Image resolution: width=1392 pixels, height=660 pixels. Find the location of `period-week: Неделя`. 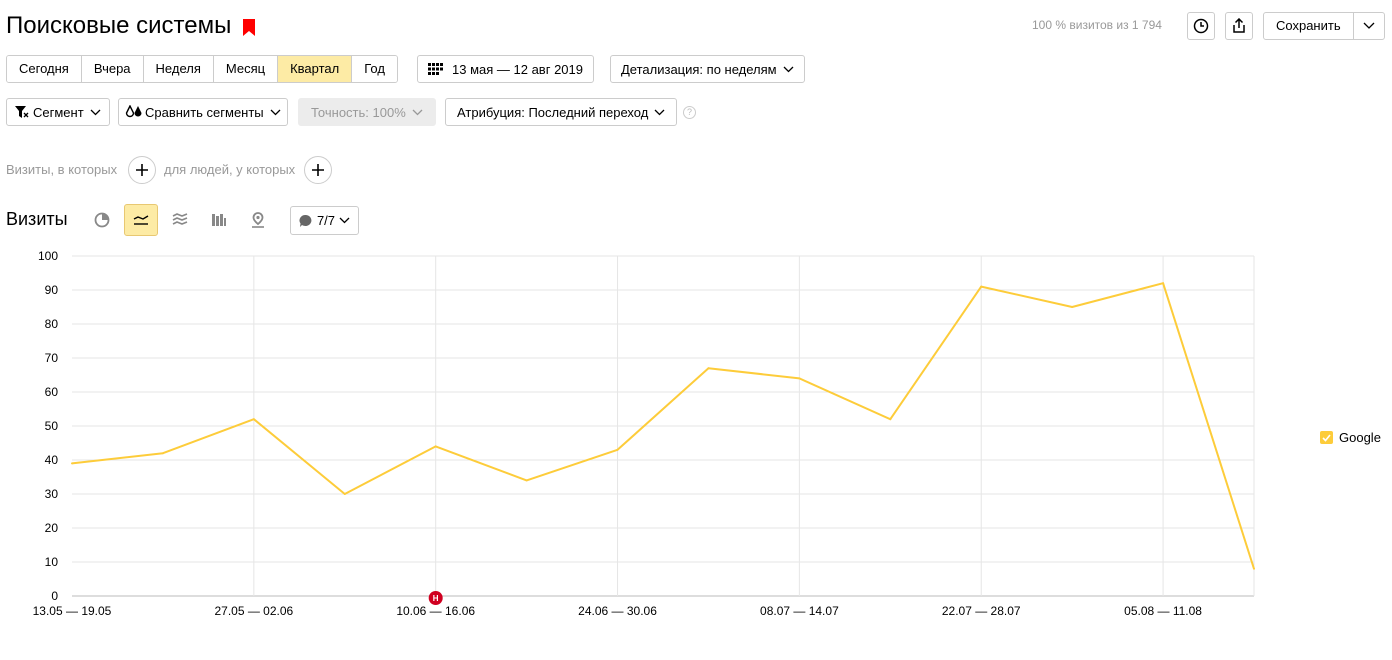

period-week: Неделя is located at coordinates (178, 69).